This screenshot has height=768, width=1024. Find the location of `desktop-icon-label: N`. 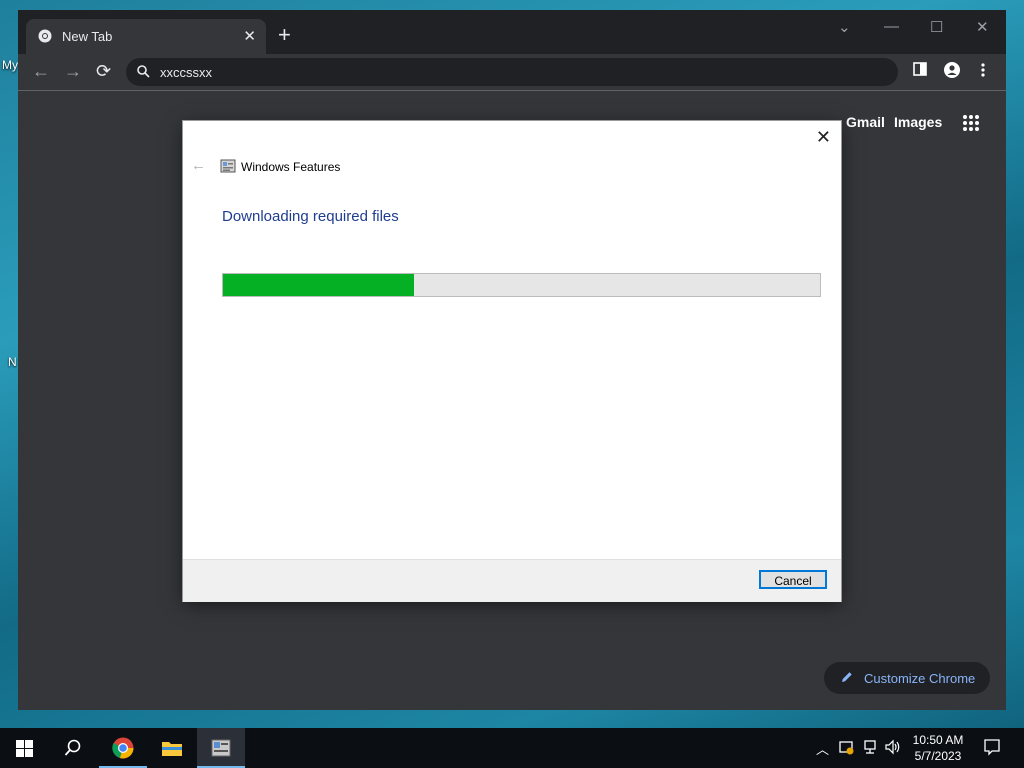

desktop-icon-label: N is located at coordinates (12, 362).